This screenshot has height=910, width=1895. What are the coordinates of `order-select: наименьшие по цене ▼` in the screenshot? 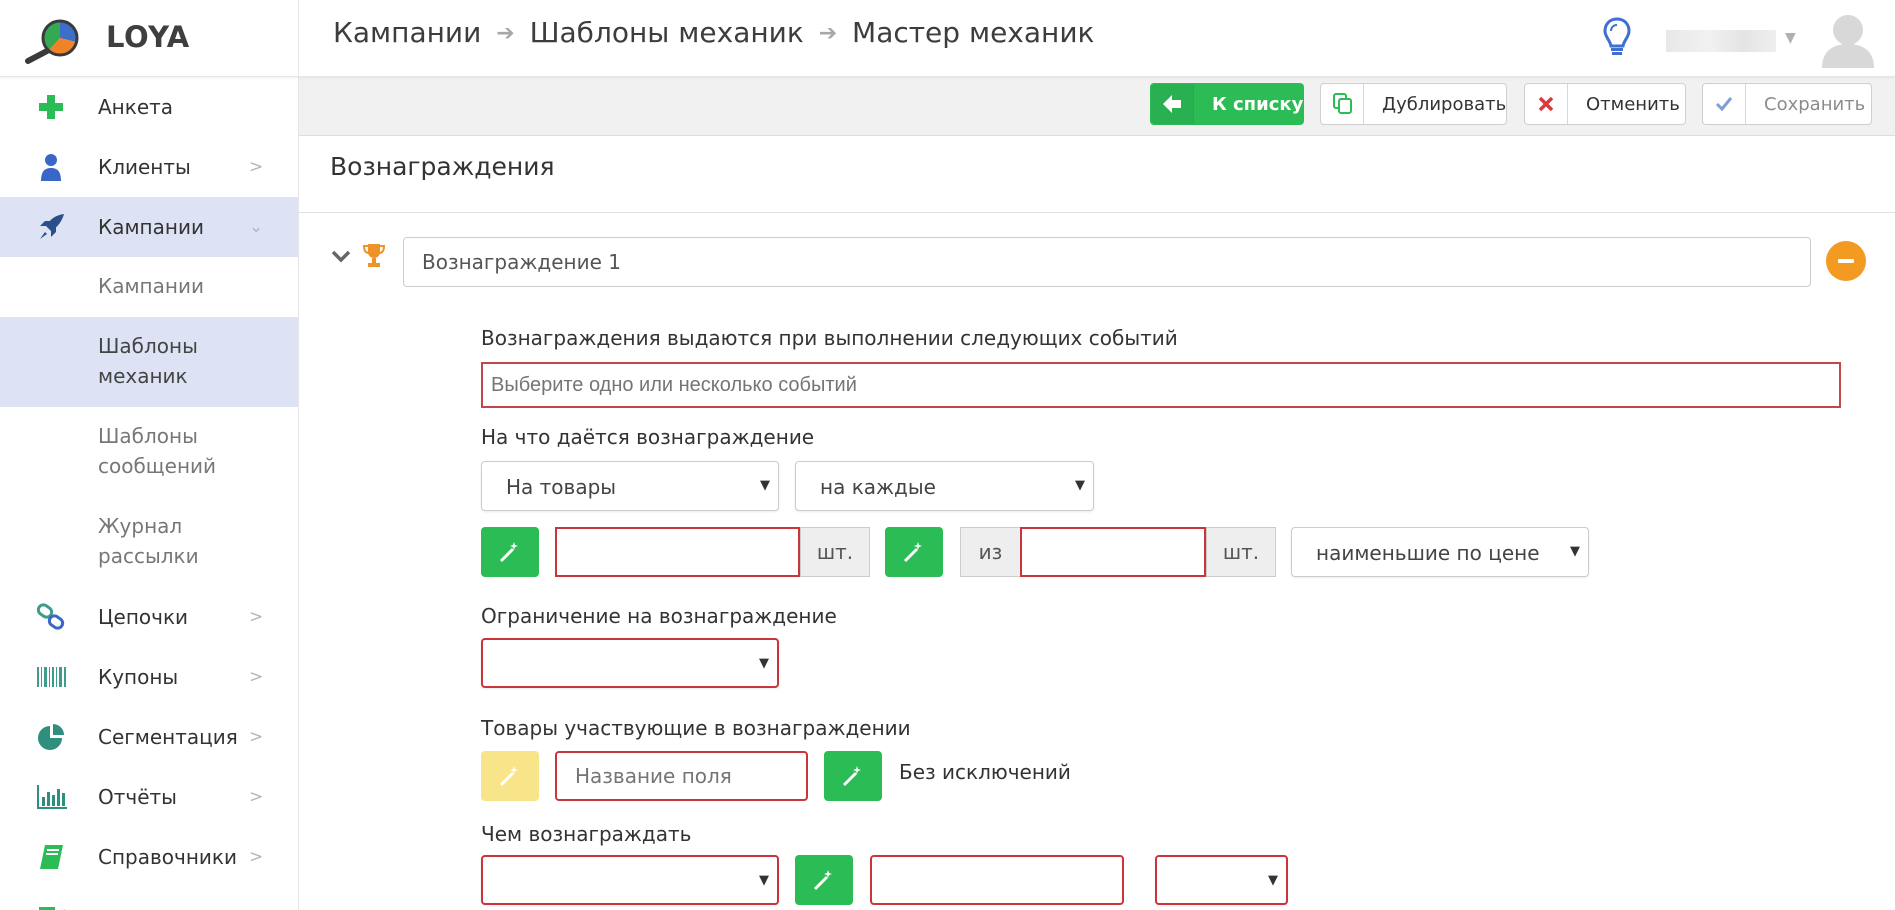 It's located at (1440, 552).